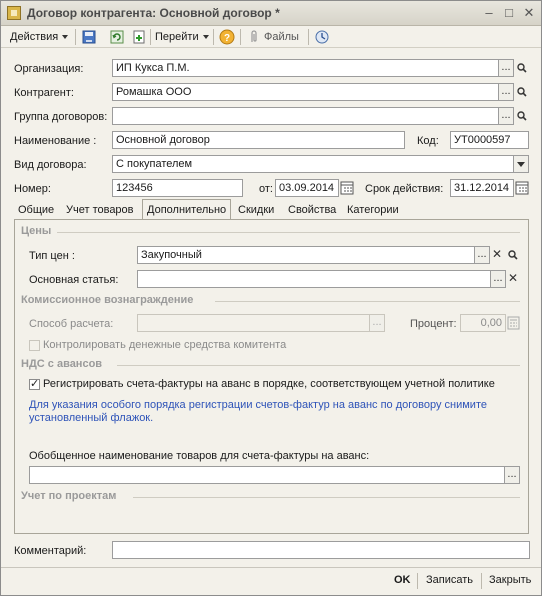  I want to click on files-button: Файлы, so click(281, 37).